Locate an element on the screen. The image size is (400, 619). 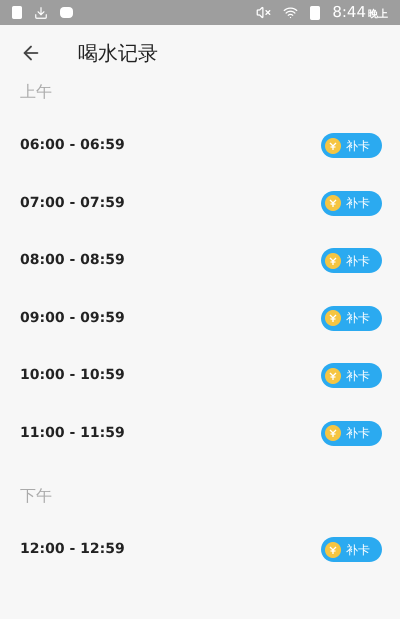
download-icon is located at coordinates (41, 13).